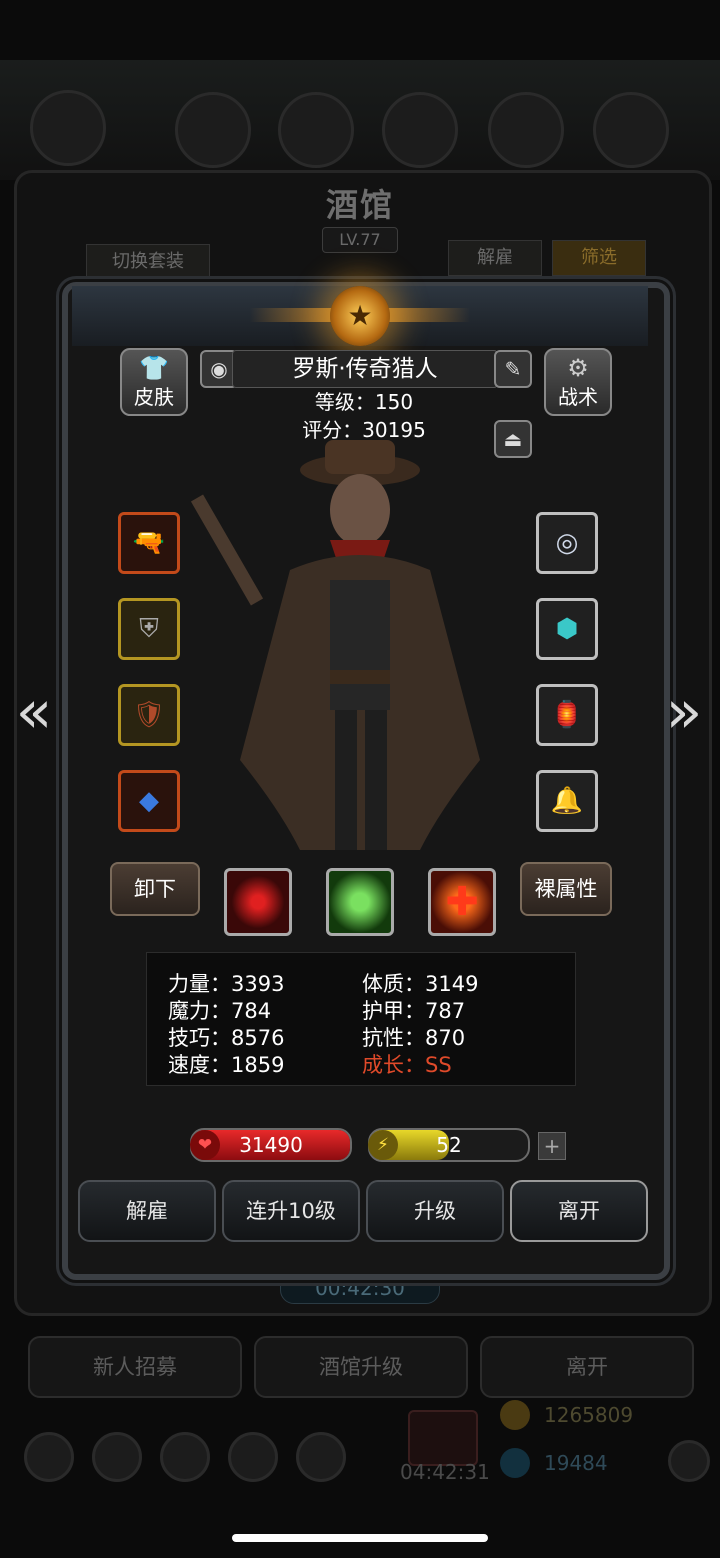  What do you see at coordinates (420, 984) in the screenshot?
I see `stat-constitution: 体质：3149` at bounding box center [420, 984].